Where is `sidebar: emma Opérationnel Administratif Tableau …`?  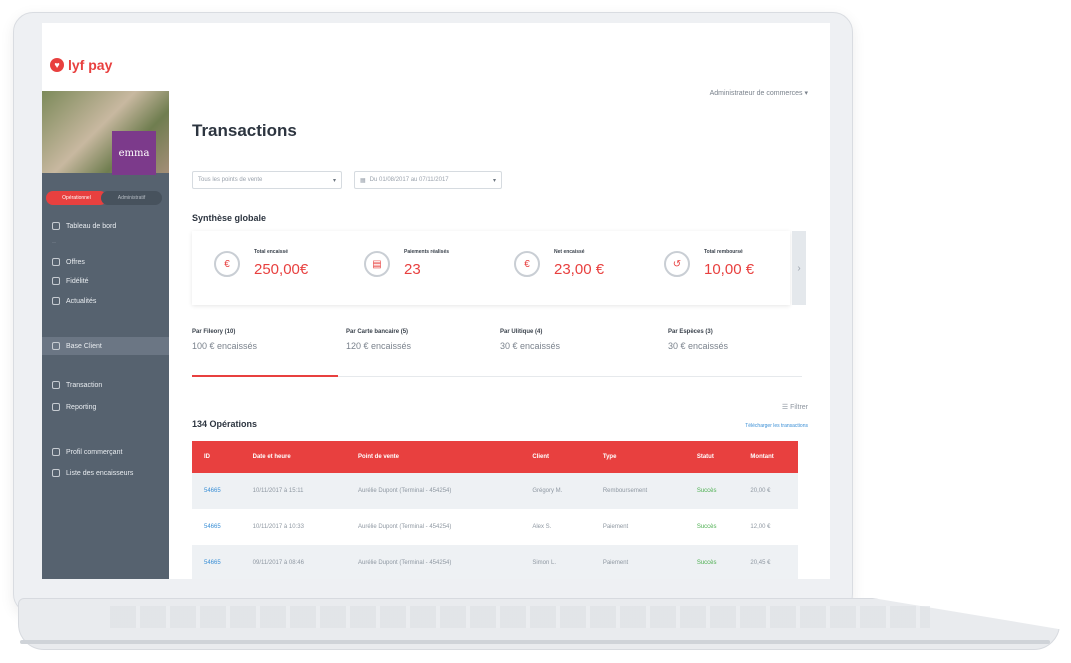
sidebar: emma Opérationnel Administratif Tableau … is located at coordinates (105, 335).